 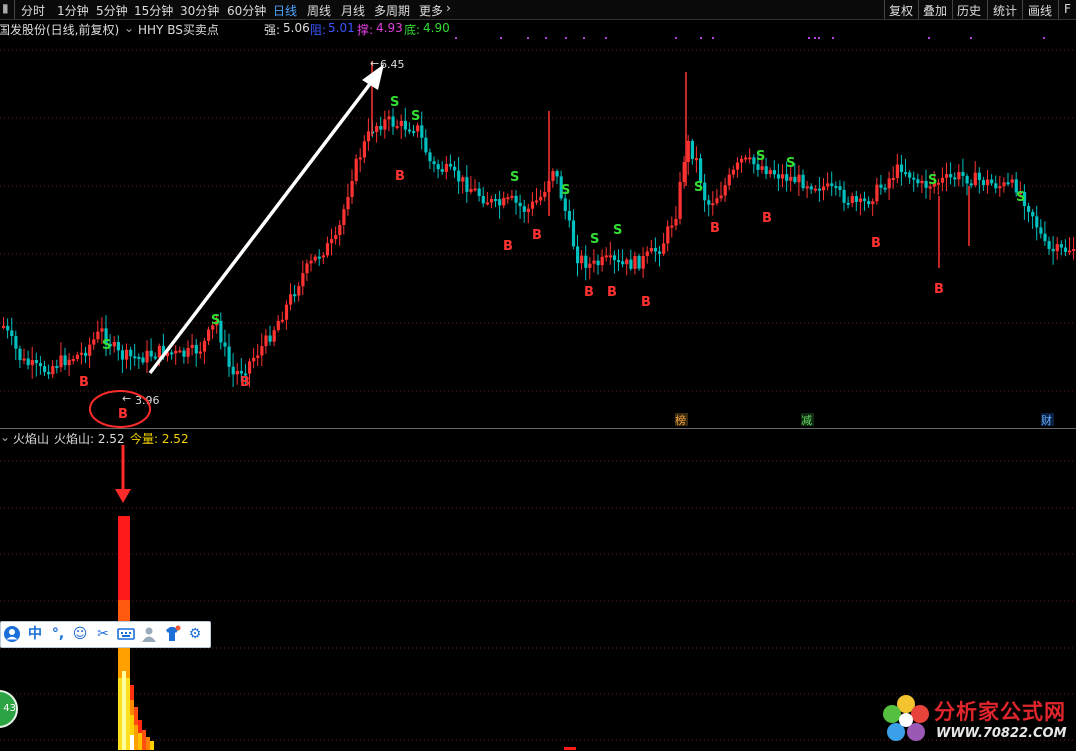 What do you see at coordinates (1005, 10) in the screenshot?
I see `statistics-button: 统计` at bounding box center [1005, 10].